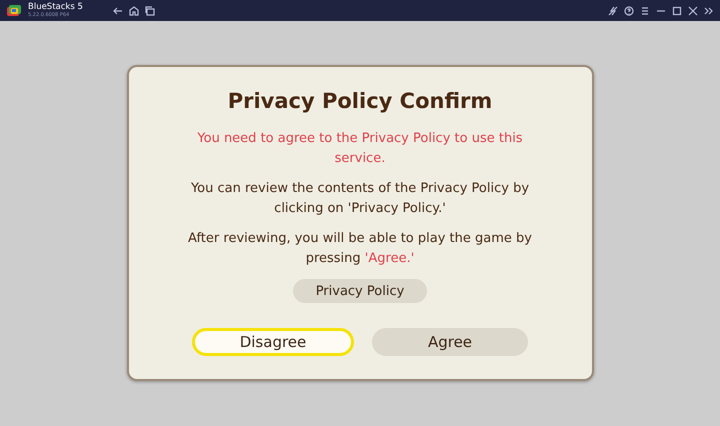  Describe the element at coordinates (360, 101) in the screenshot. I see `dialog-title: Privacy Policy Confirm` at that location.